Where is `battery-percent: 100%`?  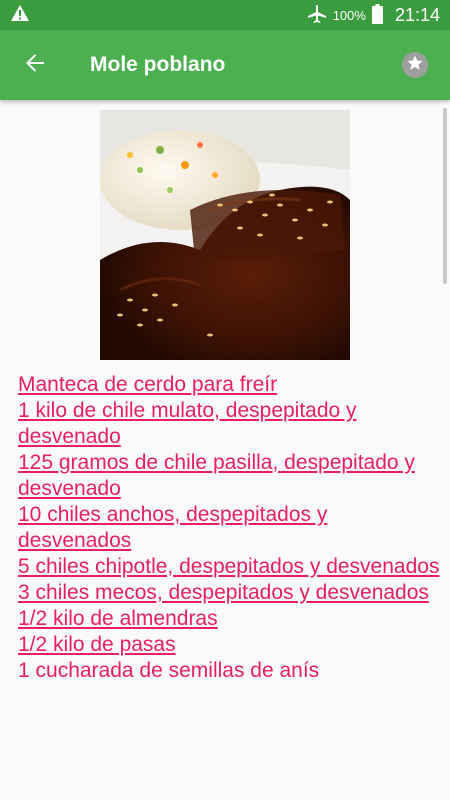
battery-percent: 100% is located at coordinates (349, 15).